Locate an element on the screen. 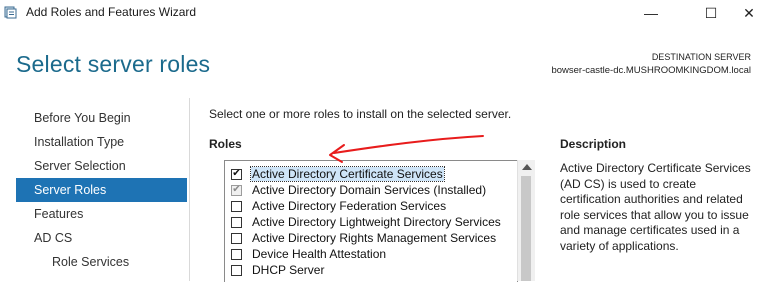  role-item-adcs: ✔ Active Directory Certificate Services is located at coordinates (338, 174).